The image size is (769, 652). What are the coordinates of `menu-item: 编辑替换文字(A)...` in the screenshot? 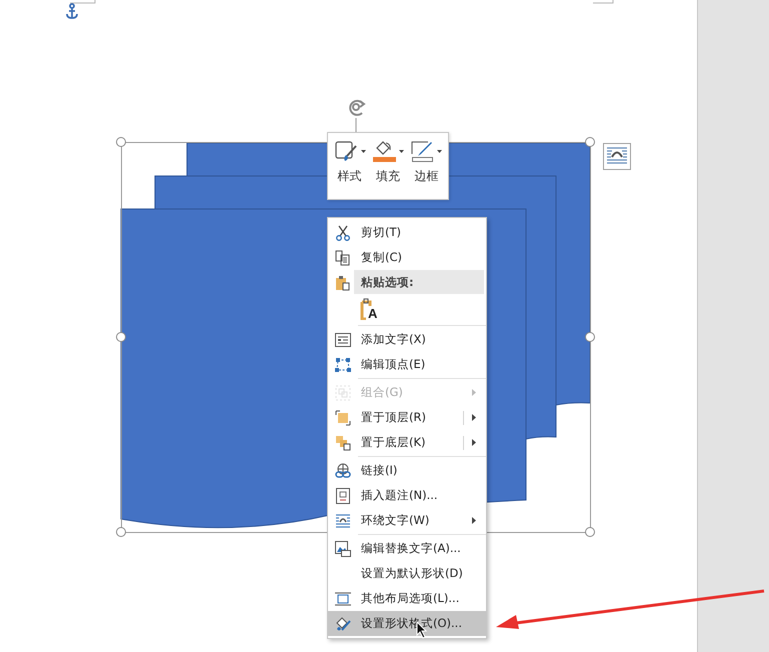 It's located at (407, 548).